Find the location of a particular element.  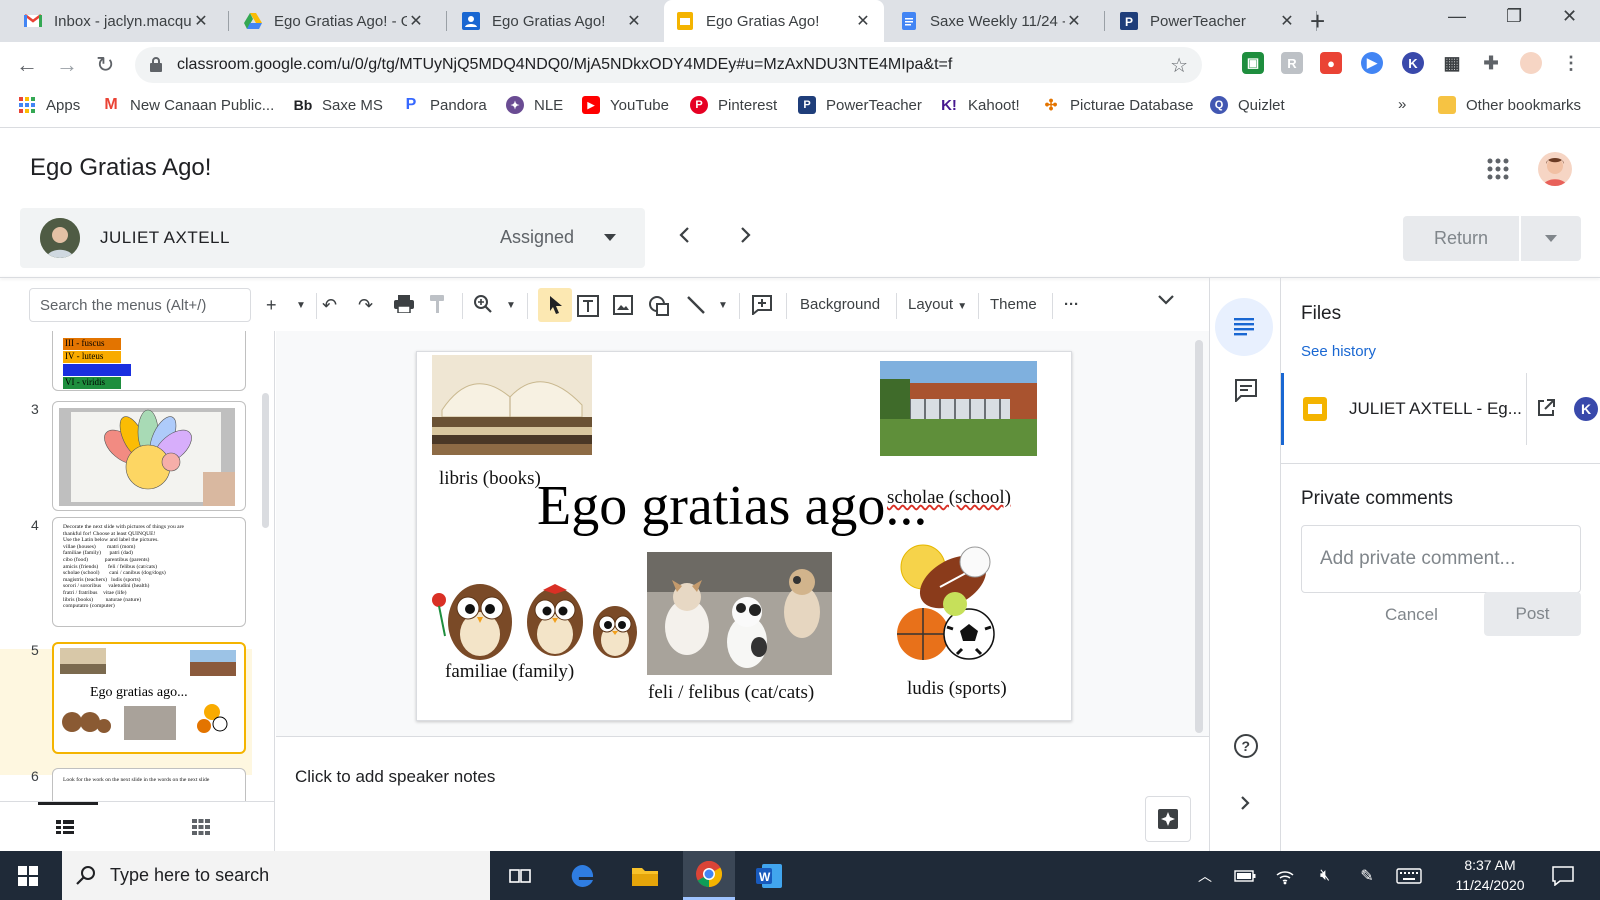

theme-button: Theme is located at coordinates (1013, 304).